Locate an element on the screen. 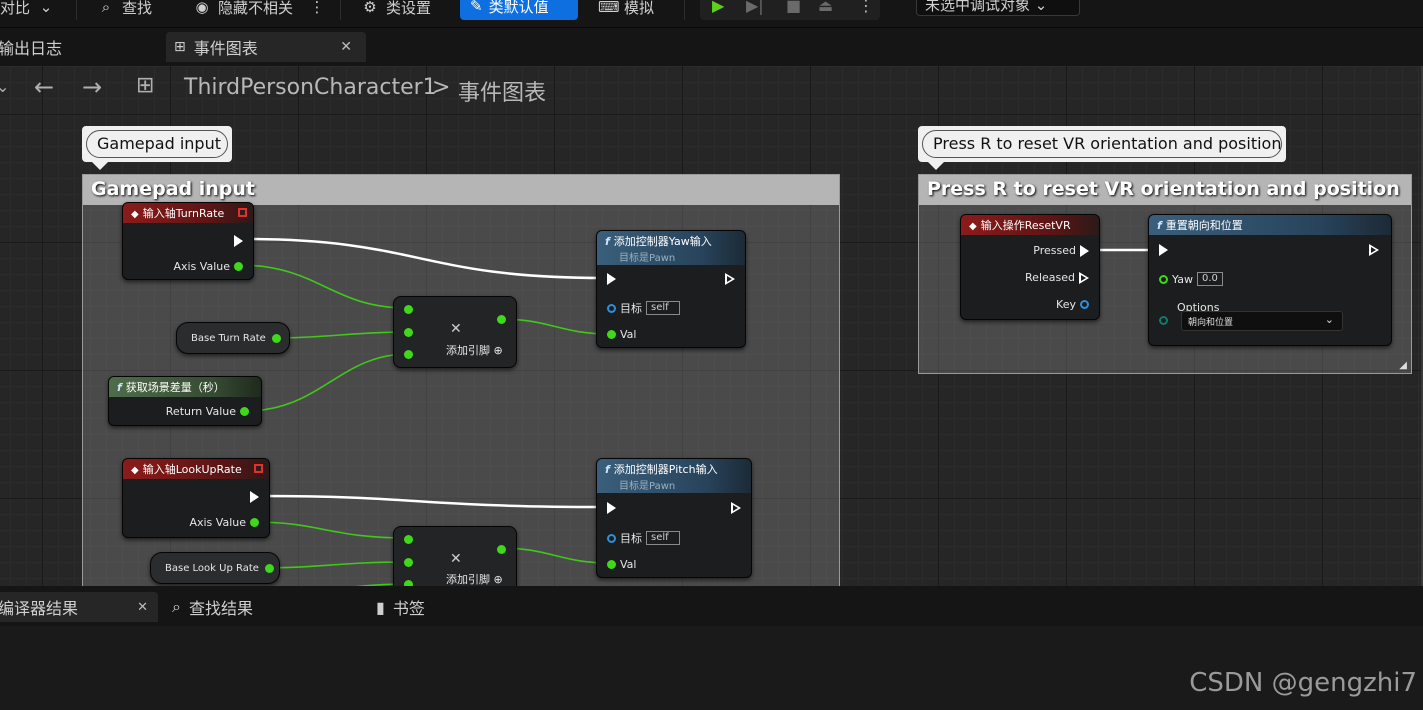 The height and width of the screenshot is (710, 1423). tab-compiler-results-label: 编译器结果 is located at coordinates (39, 608).